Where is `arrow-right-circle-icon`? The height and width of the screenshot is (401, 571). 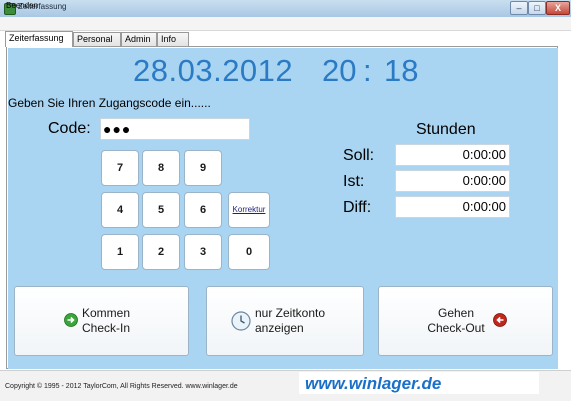 arrow-right-circle-icon is located at coordinates (71, 320).